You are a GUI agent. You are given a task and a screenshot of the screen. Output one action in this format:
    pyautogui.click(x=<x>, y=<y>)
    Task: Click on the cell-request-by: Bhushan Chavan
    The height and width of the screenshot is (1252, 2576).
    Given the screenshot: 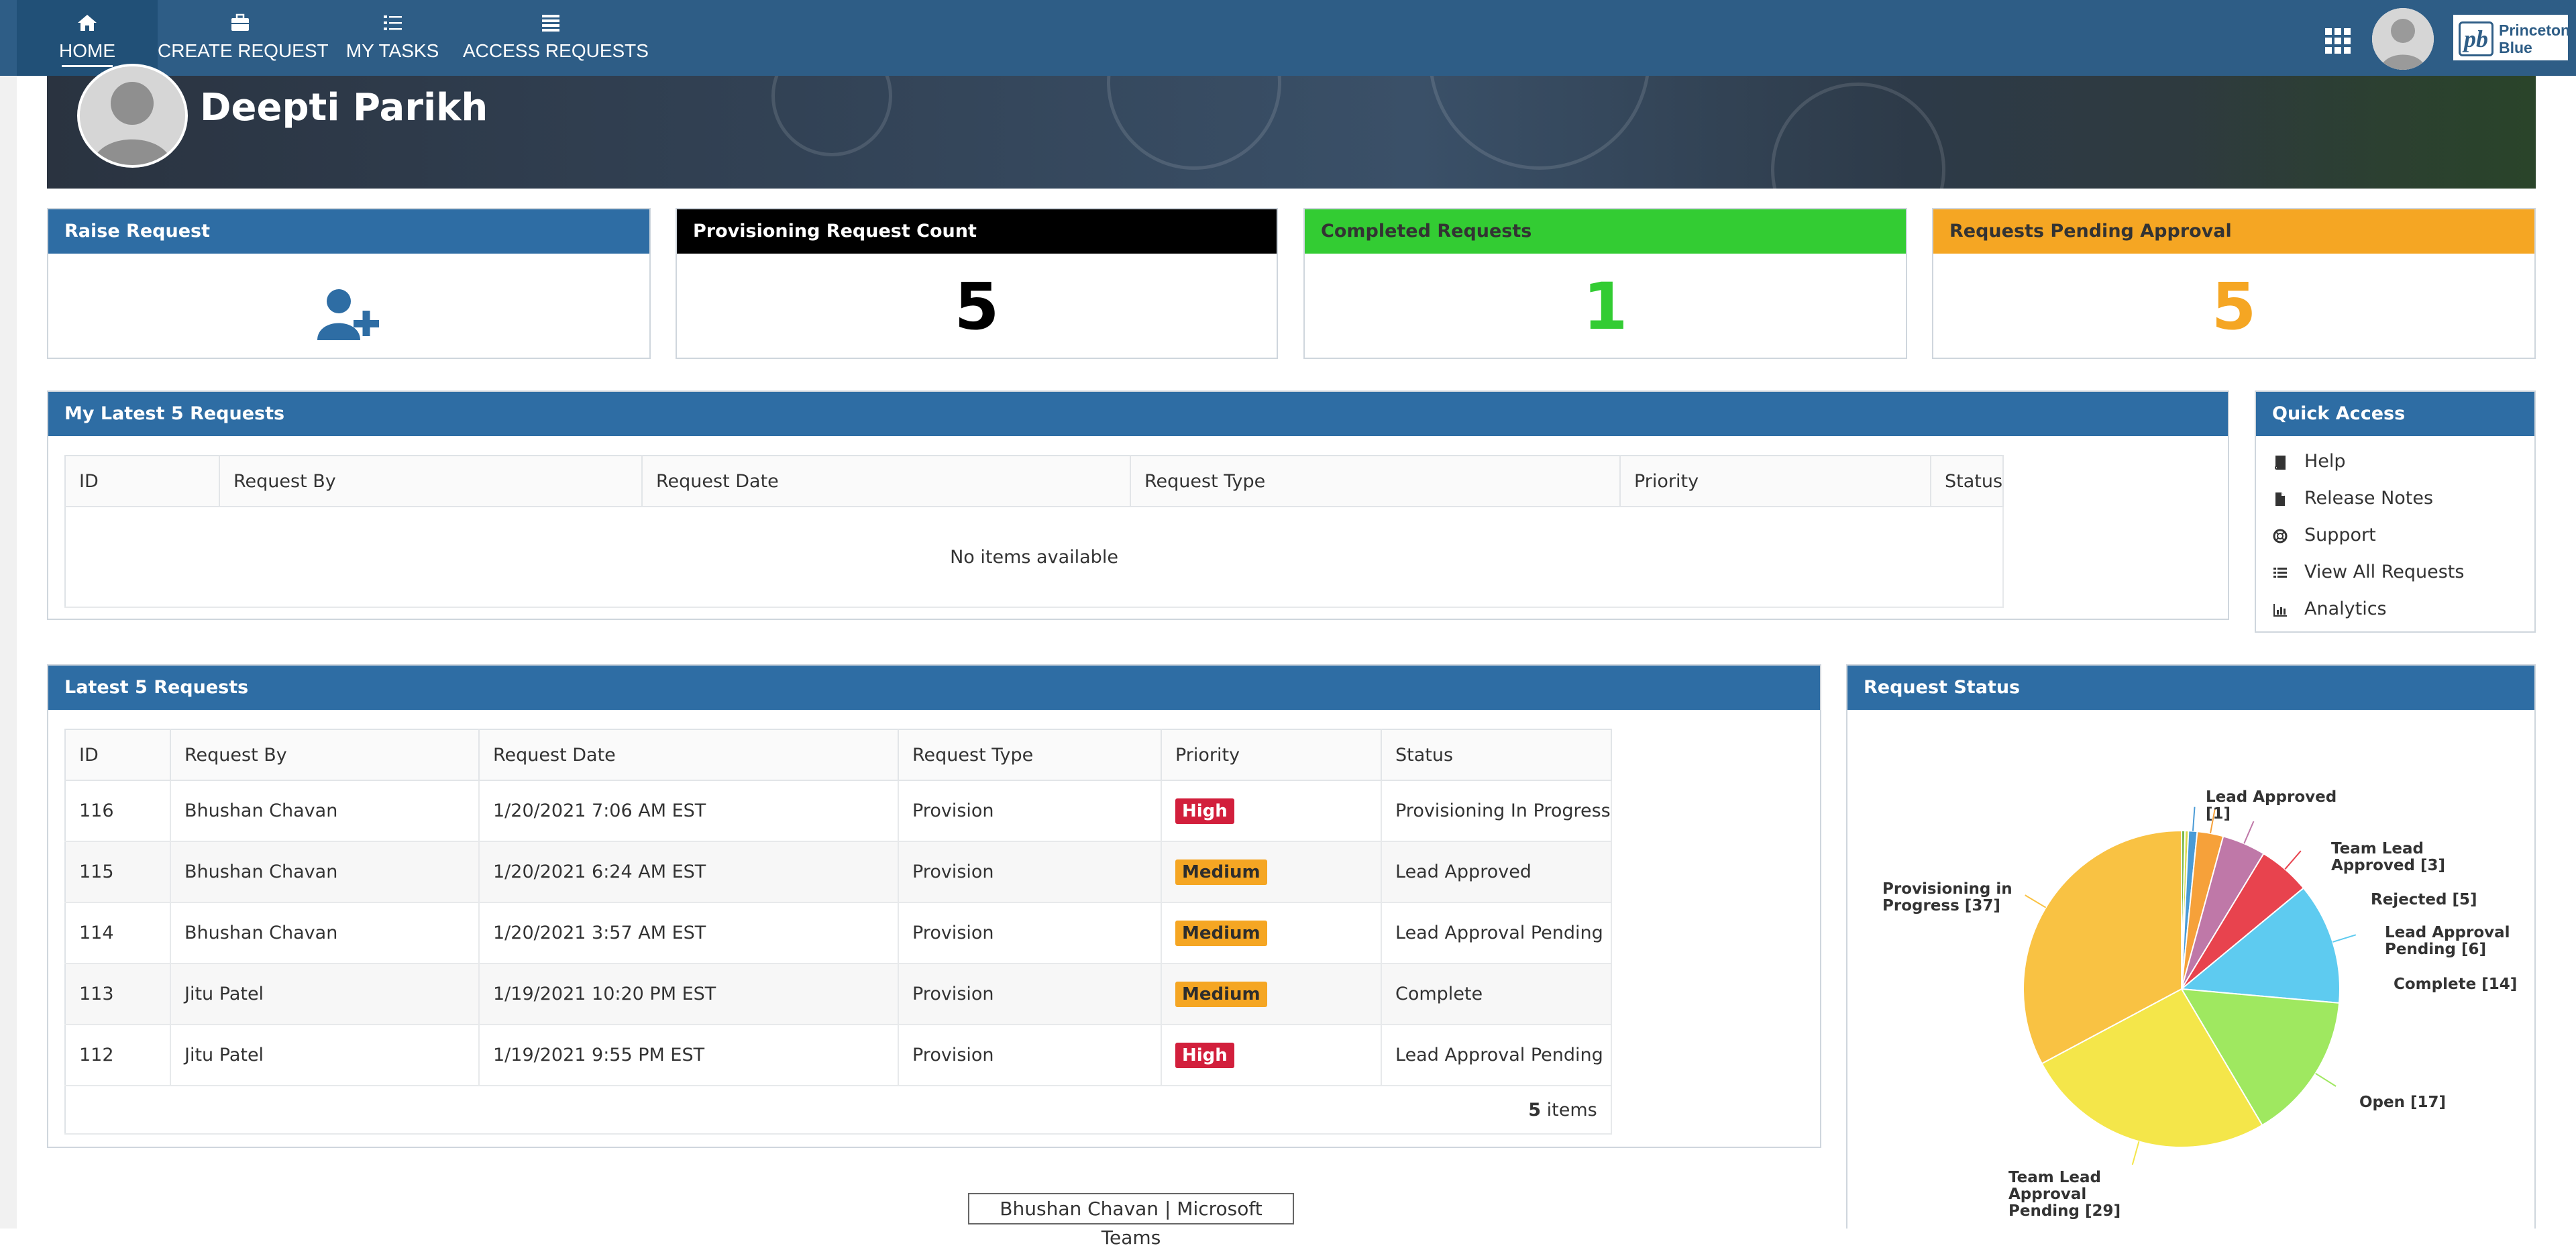 What is the action you would take?
    pyautogui.click(x=325, y=811)
    